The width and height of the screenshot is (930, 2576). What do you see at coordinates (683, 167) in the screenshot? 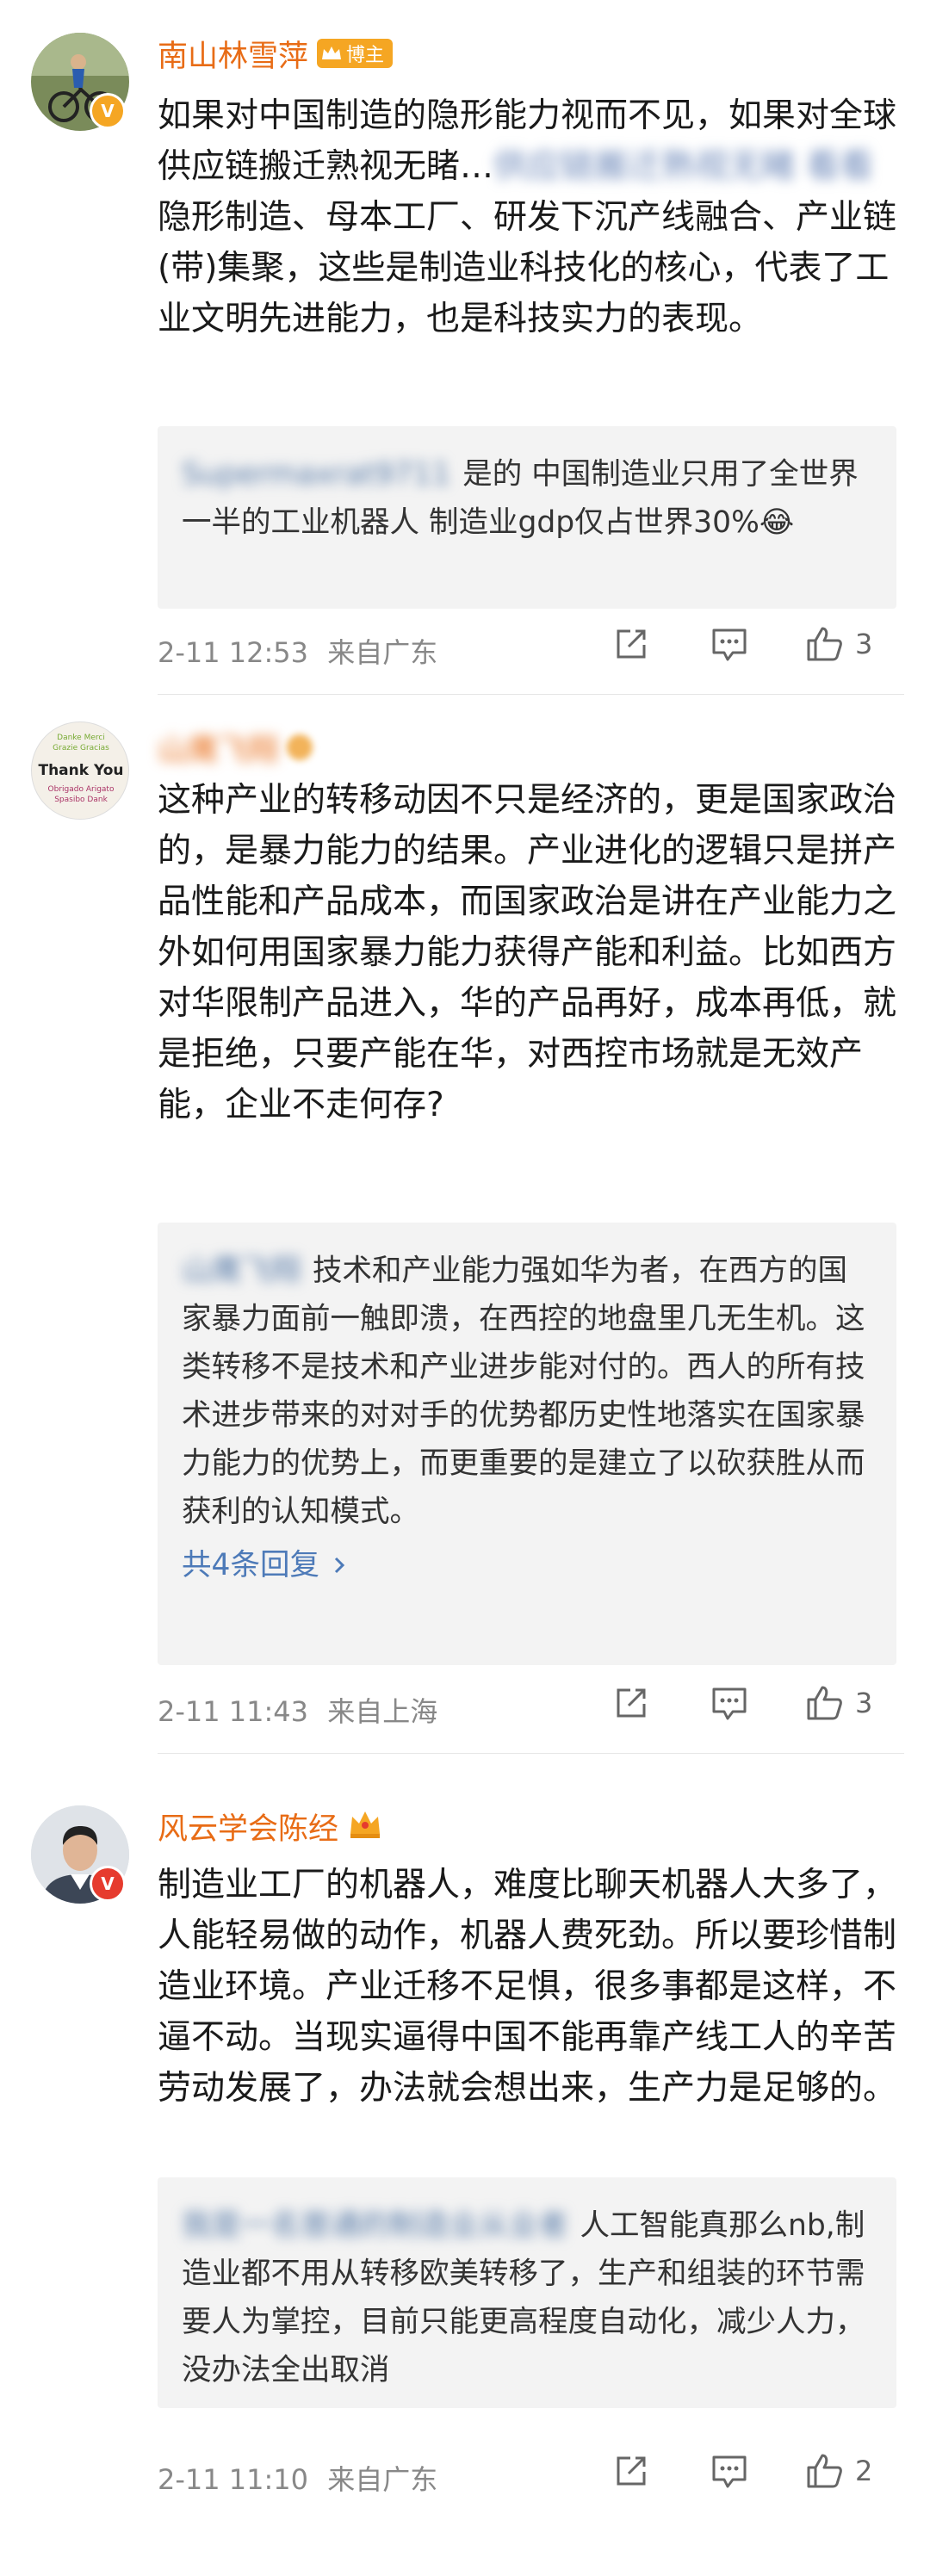
I see `blurred-text: 供应链搬迁熟视无睹 看看` at bounding box center [683, 167].